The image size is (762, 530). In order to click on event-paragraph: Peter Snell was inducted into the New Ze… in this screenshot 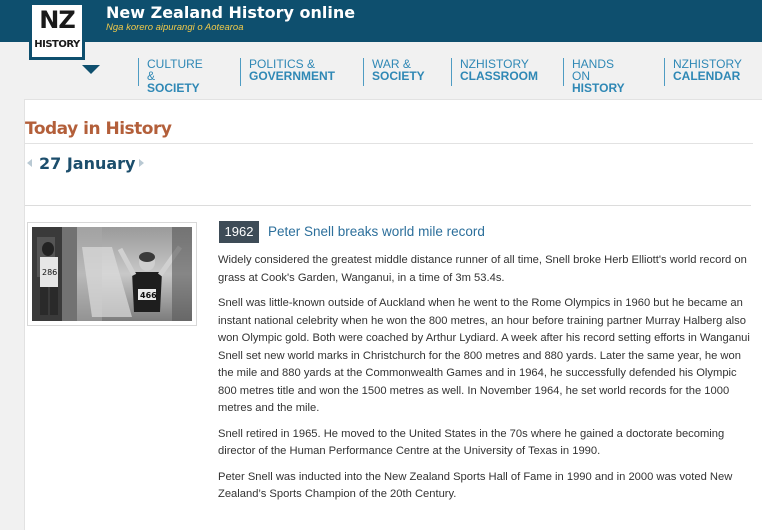, I will do `click(475, 485)`.